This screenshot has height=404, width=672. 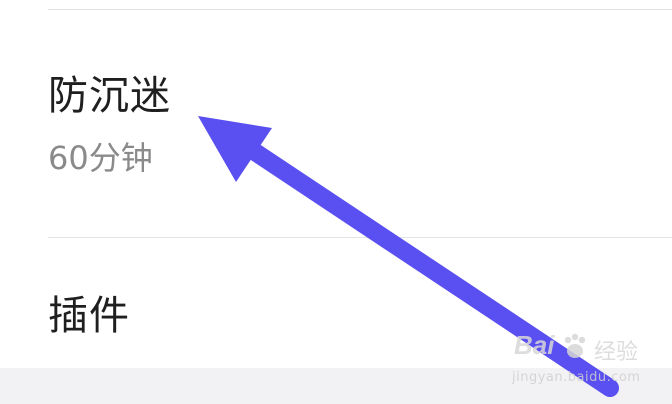 What do you see at coordinates (616, 352) in the screenshot?
I see `watermark-suffix: 经验` at bounding box center [616, 352].